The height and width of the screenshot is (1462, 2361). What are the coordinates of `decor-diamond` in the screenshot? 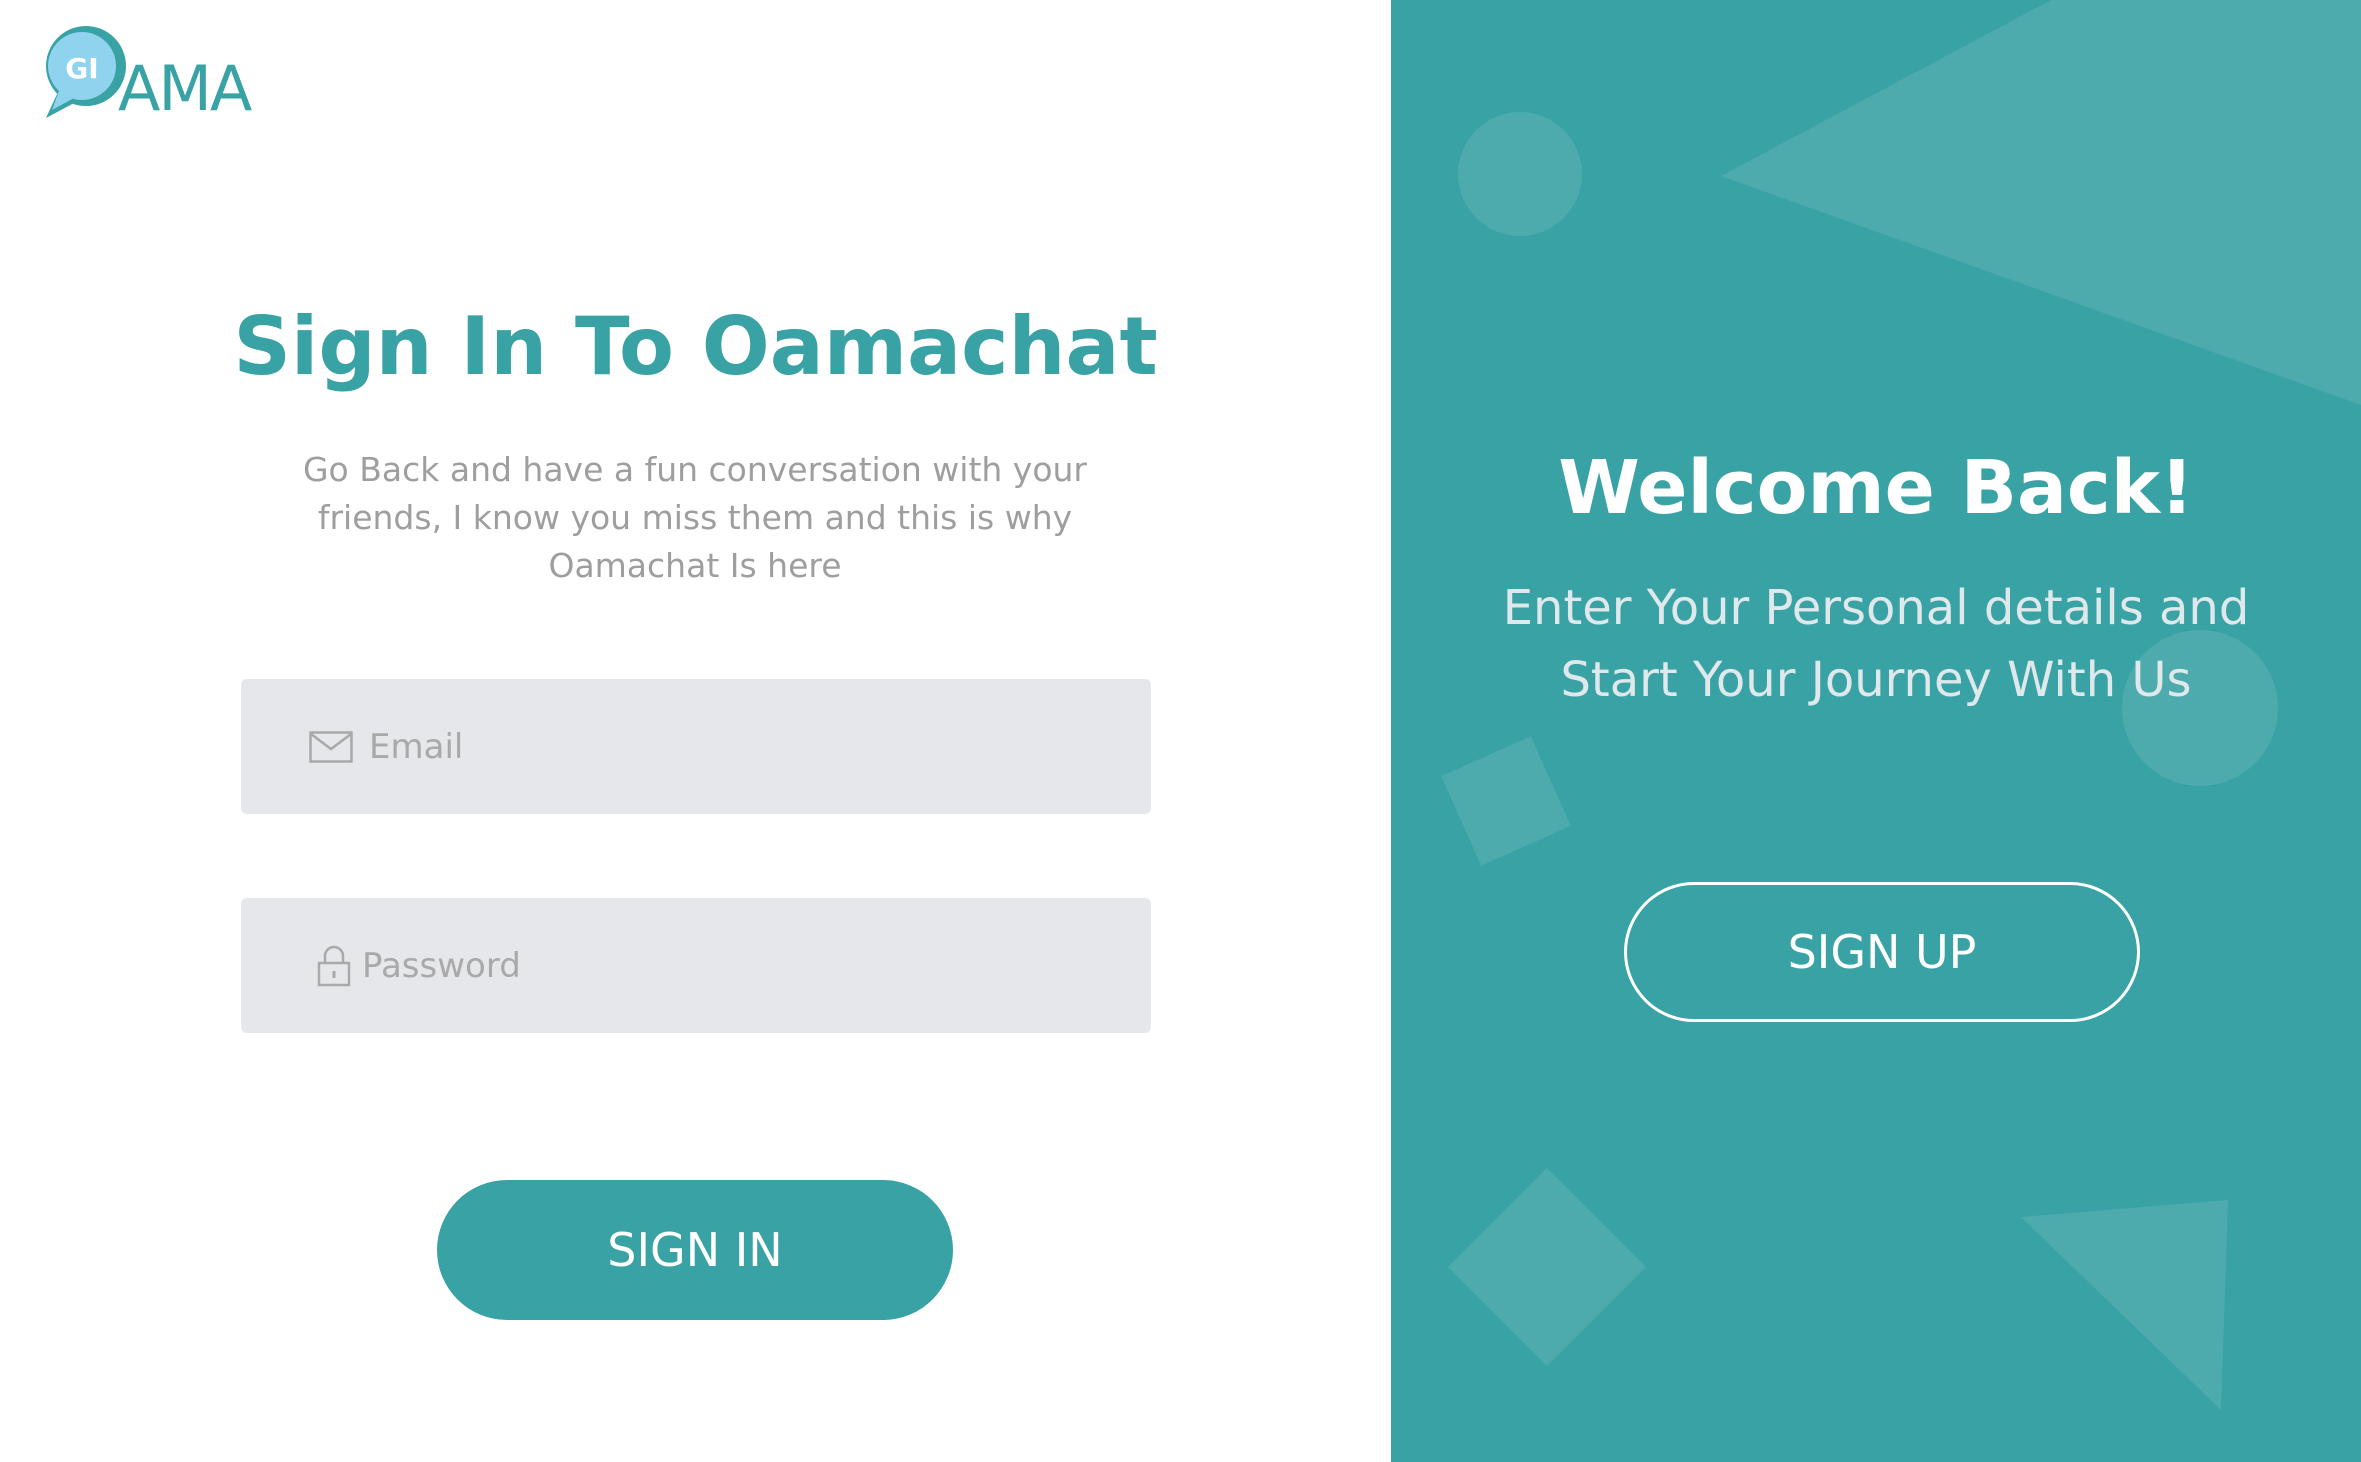 It's located at (1547, 1267).